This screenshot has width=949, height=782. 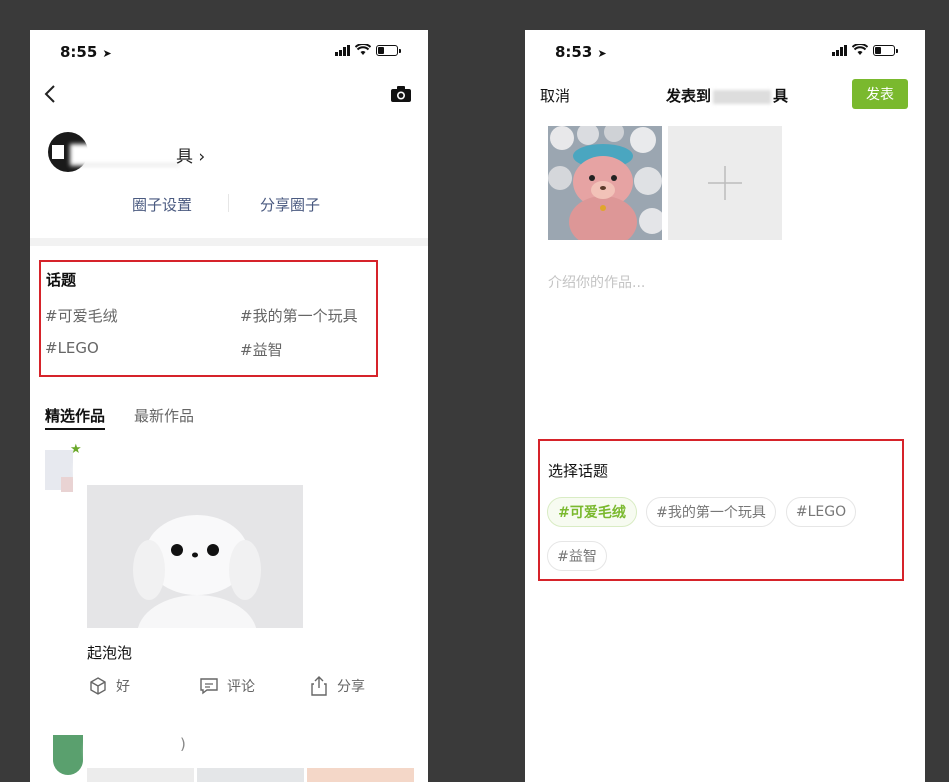 What do you see at coordinates (132, 751) in the screenshot?
I see `redacted-next-author` at bounding box center [132, 751].